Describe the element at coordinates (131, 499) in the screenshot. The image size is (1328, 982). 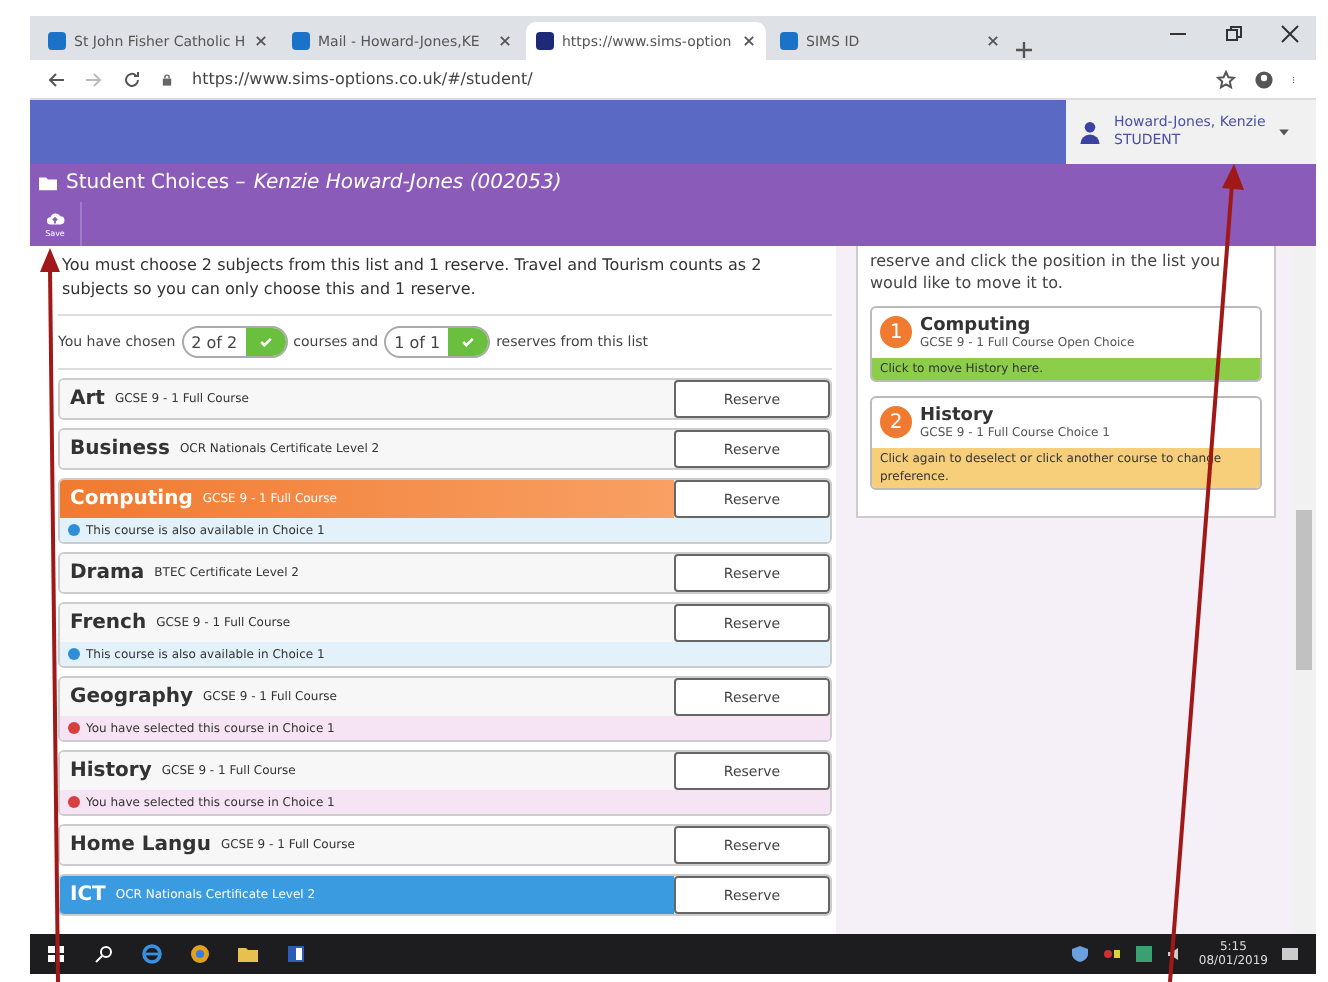
I see `course-name: Computing` at that location.